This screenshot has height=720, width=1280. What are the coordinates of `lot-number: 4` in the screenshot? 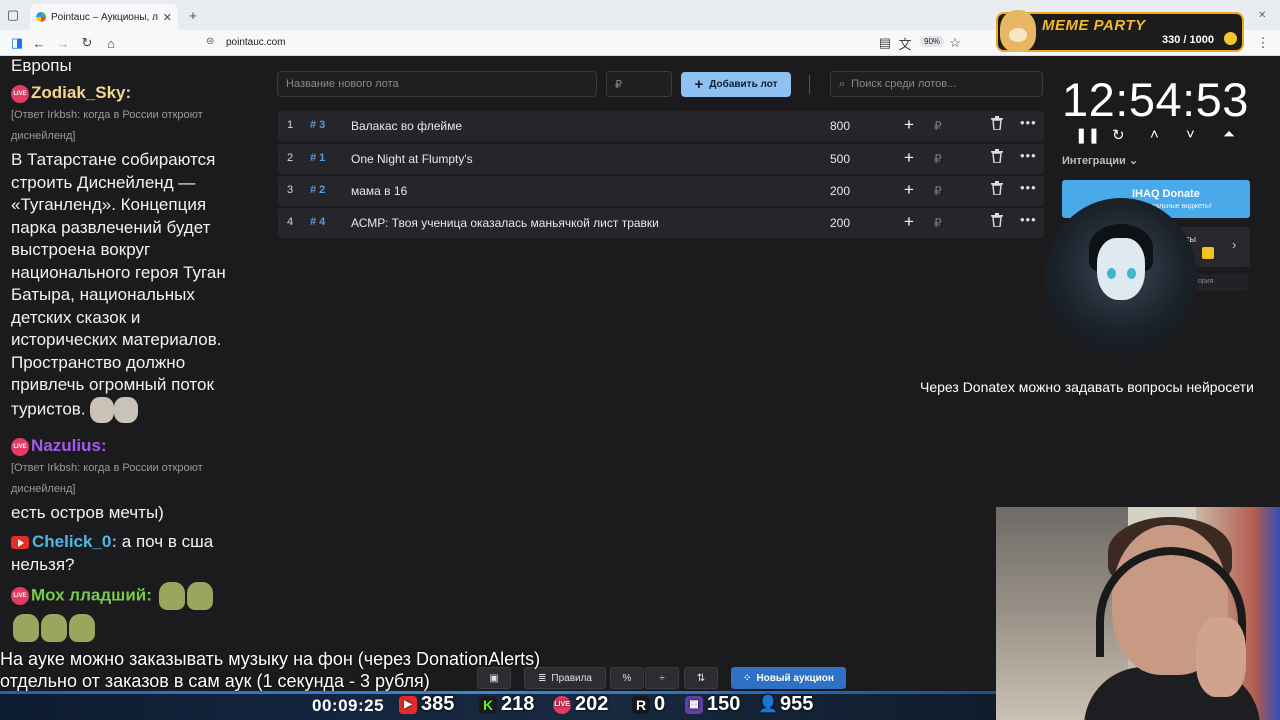 It's located at (290, 222).